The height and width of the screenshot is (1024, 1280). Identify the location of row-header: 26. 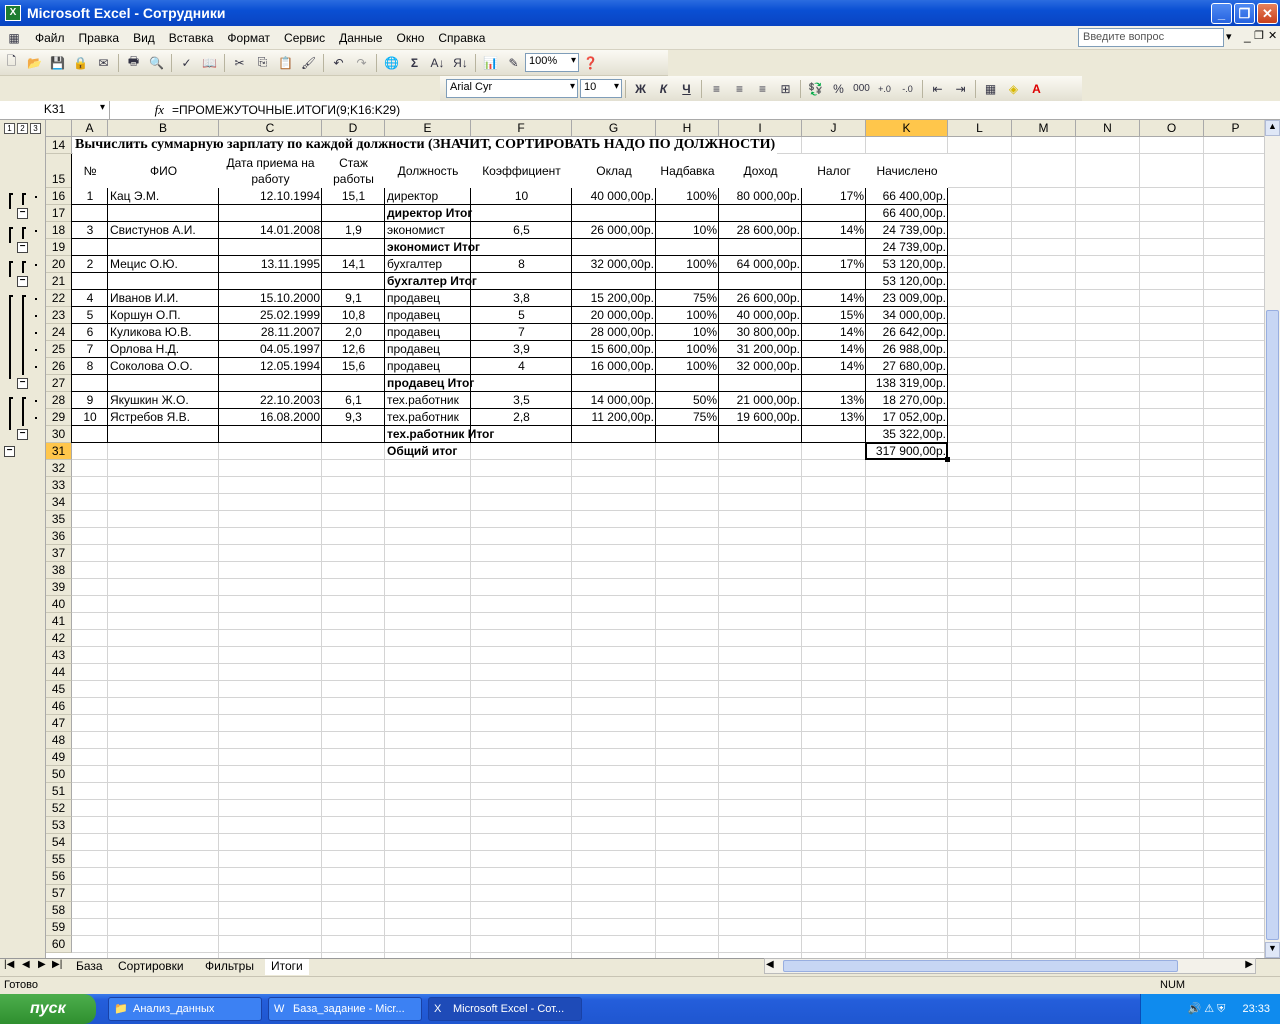
(59, 366).